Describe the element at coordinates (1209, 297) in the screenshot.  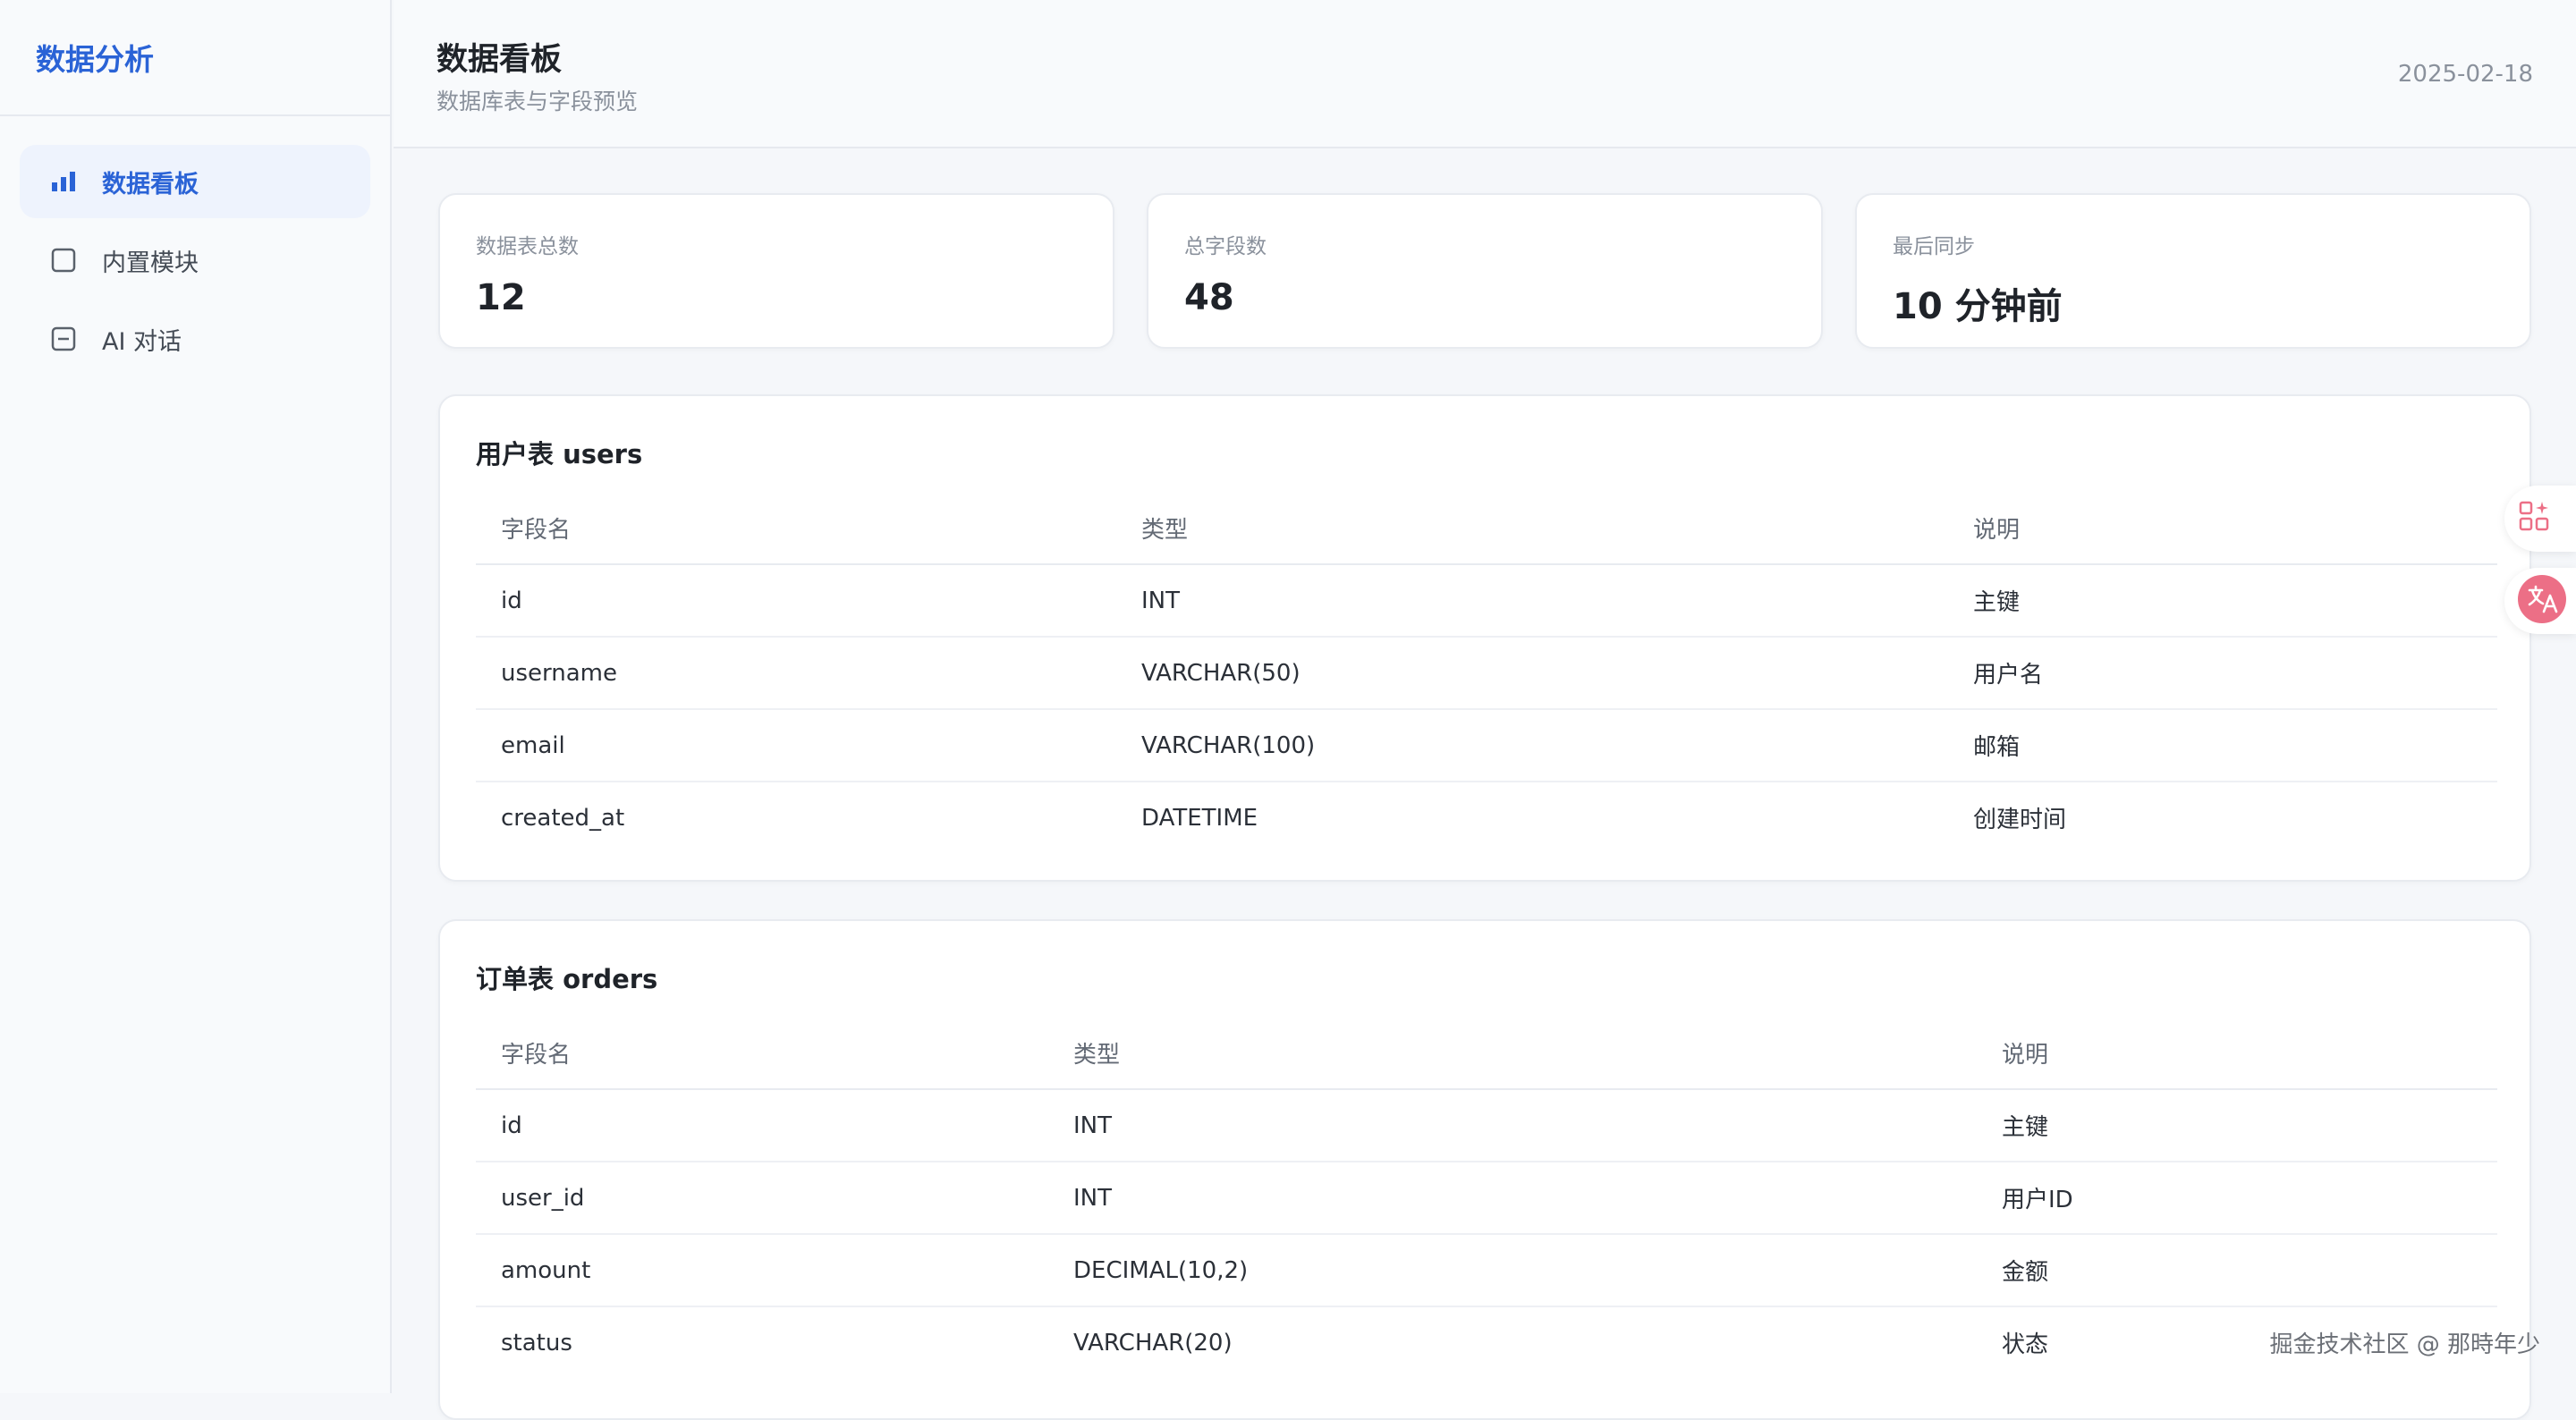
I see `stat-value: 48` at that location.